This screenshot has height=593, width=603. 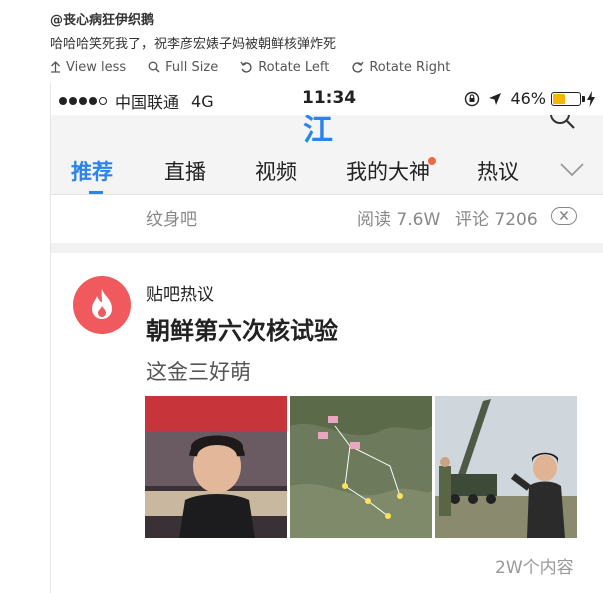 What do you see at coordinates (432, 161) in the screenshot?
I see `notification-dot` at bounding box center [432, 161].